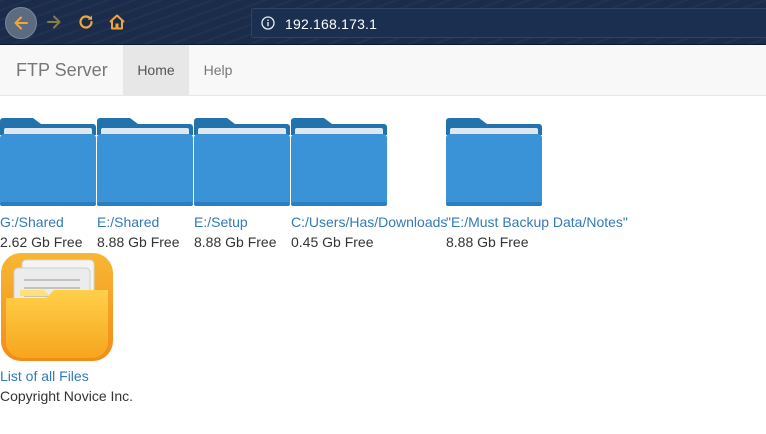 This screenshot has width=766, height=434. Describe the element at coordinates (268, 23) in the screenshot. I see `info-icon` at that location.